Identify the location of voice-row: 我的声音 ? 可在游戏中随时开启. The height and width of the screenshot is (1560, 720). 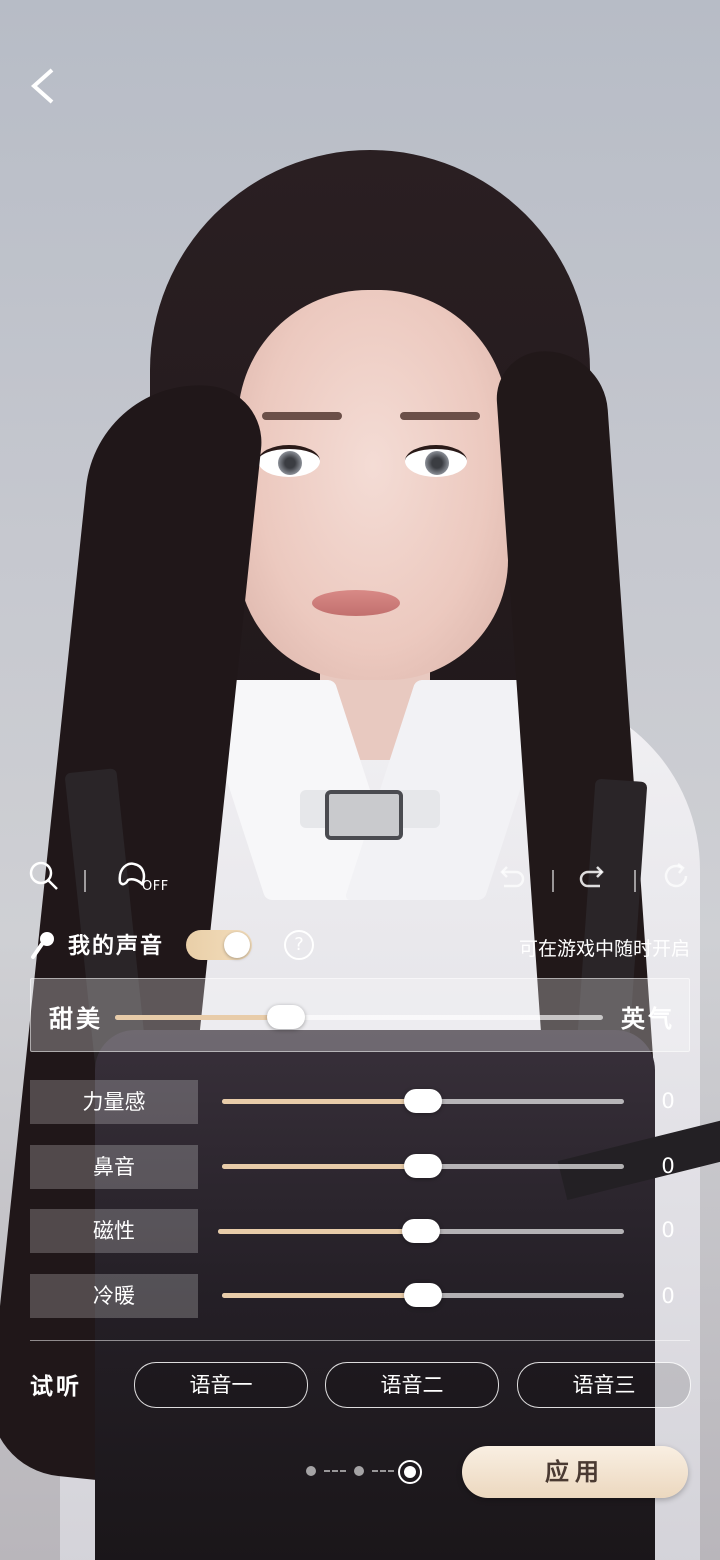
(364, 945).